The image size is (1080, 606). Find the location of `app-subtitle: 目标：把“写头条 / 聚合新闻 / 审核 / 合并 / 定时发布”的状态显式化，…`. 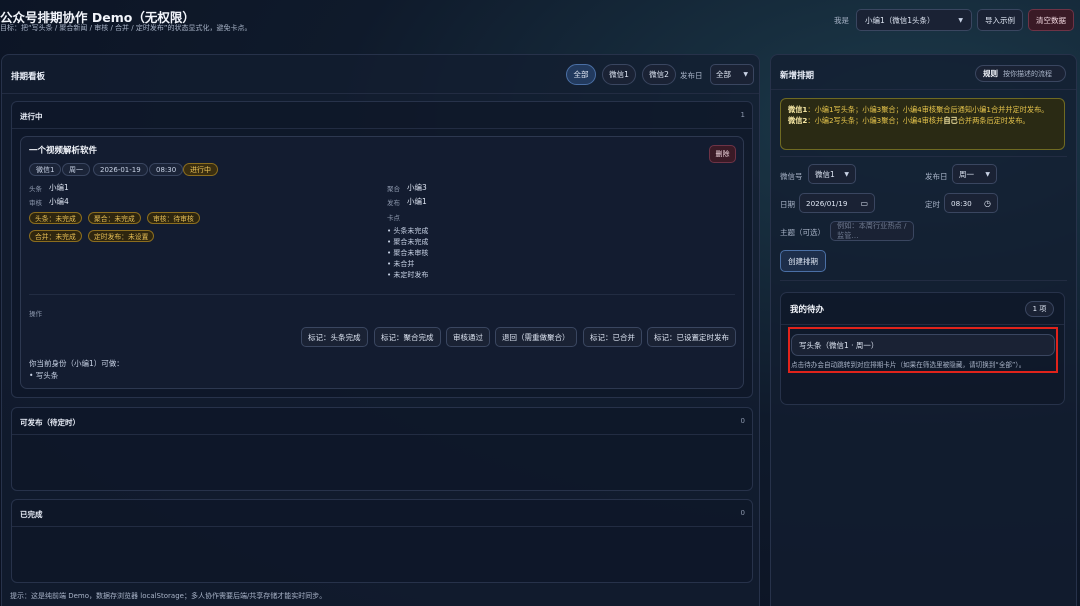

app-subtitle: 目标：把“写头条 / 聚合新闻 / 审核 / 合并 / 定时发布”的状态显式化，… is located at coordinates (126, 28).